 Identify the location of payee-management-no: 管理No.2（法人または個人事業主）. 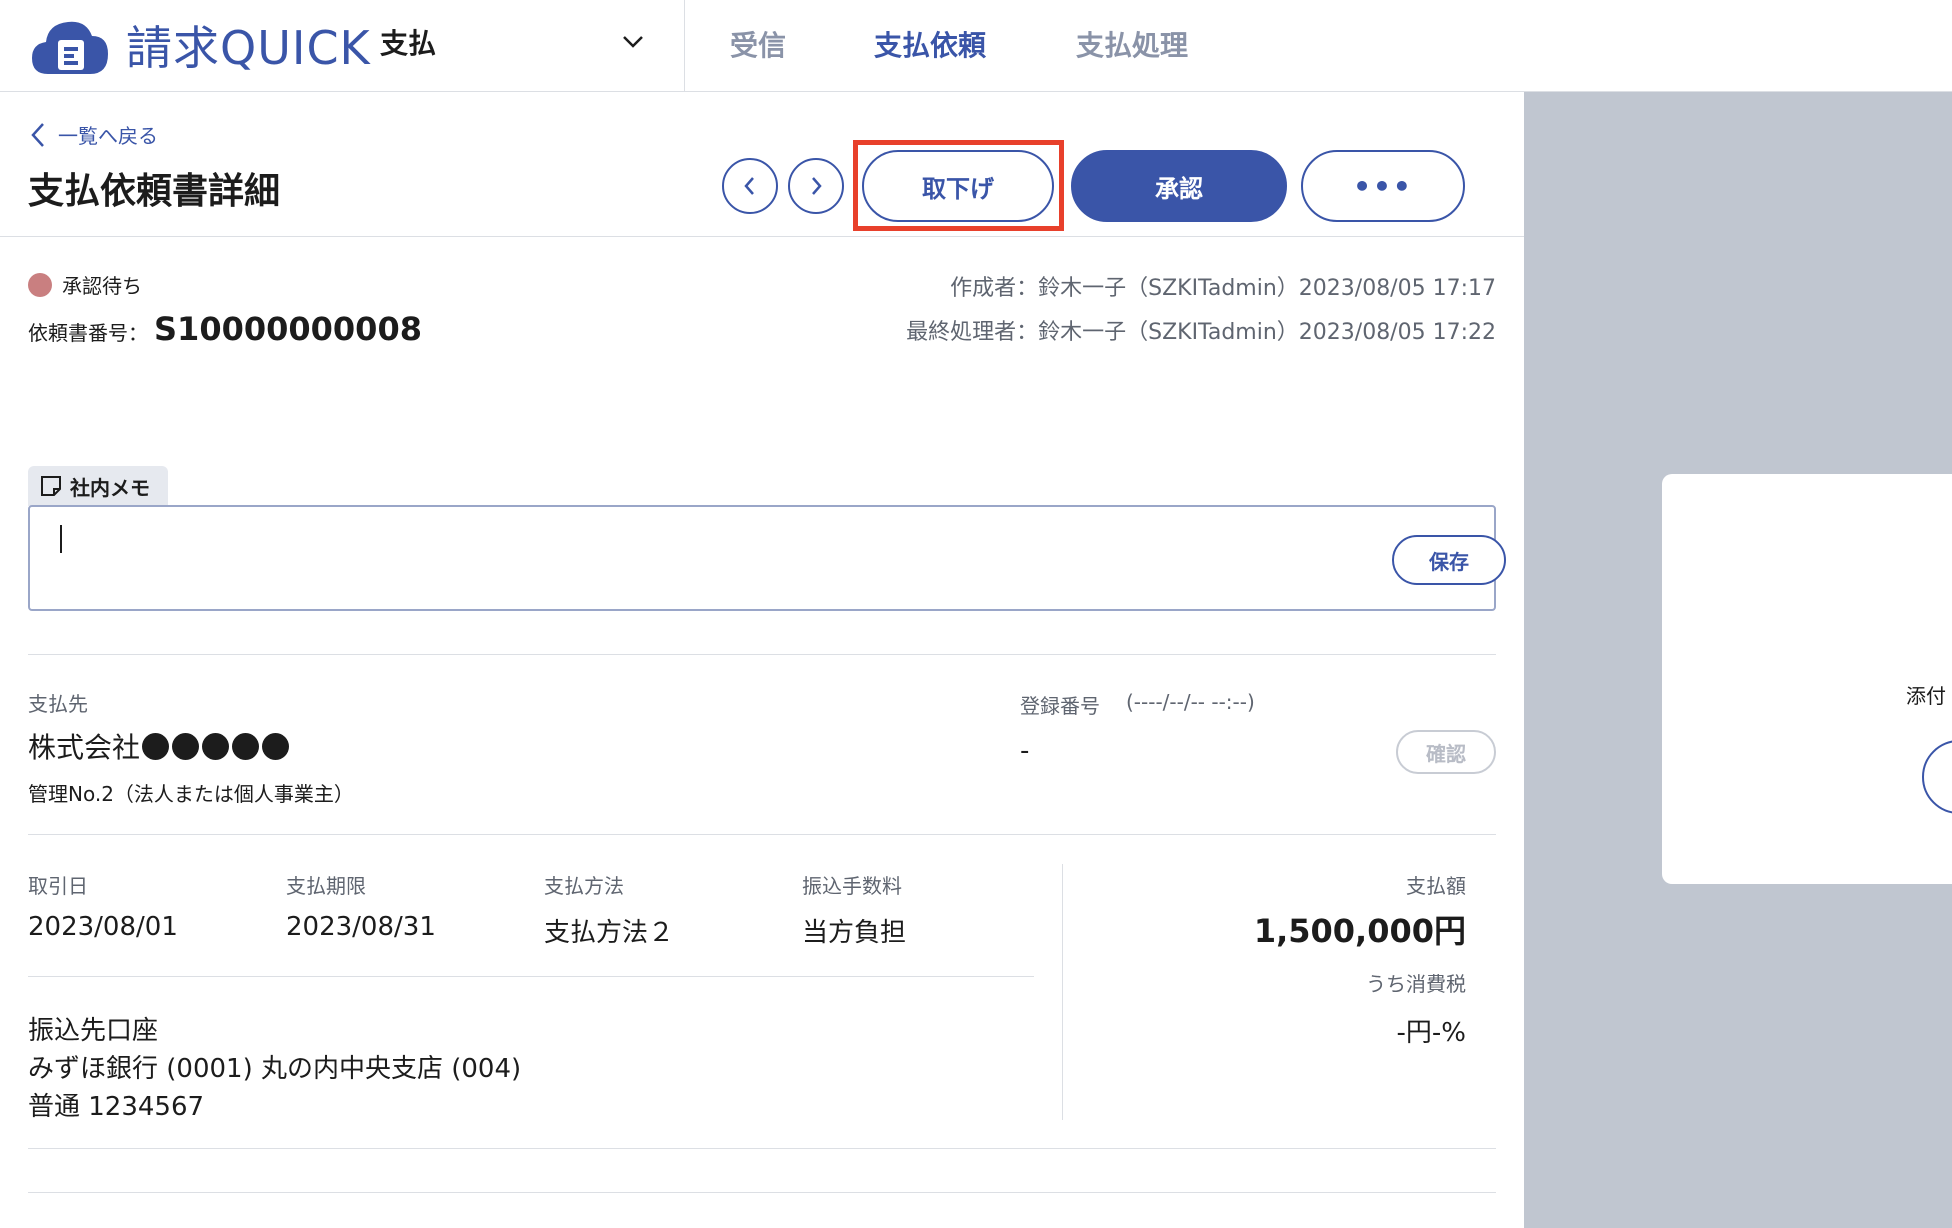
(191, 794).